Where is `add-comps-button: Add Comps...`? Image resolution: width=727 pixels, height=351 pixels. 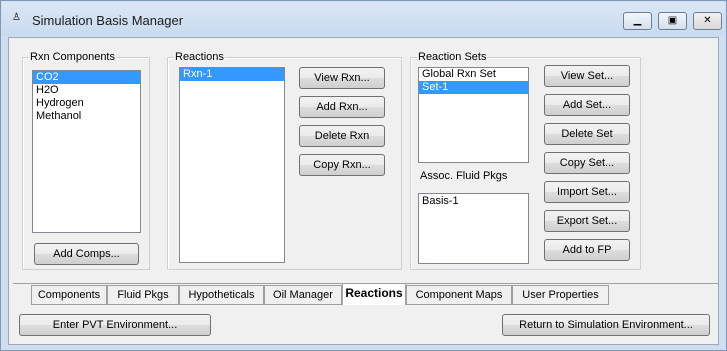
add-comps-button: Add Comps... is located at coordinates (86, 254).